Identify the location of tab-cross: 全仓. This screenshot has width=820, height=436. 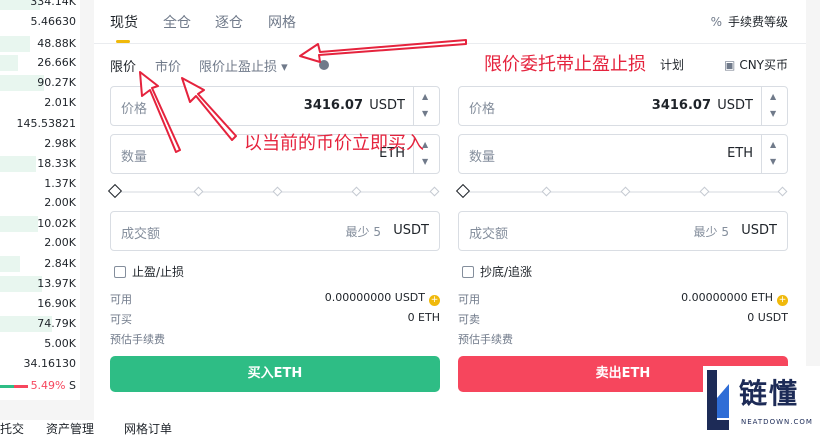
(177, 22).